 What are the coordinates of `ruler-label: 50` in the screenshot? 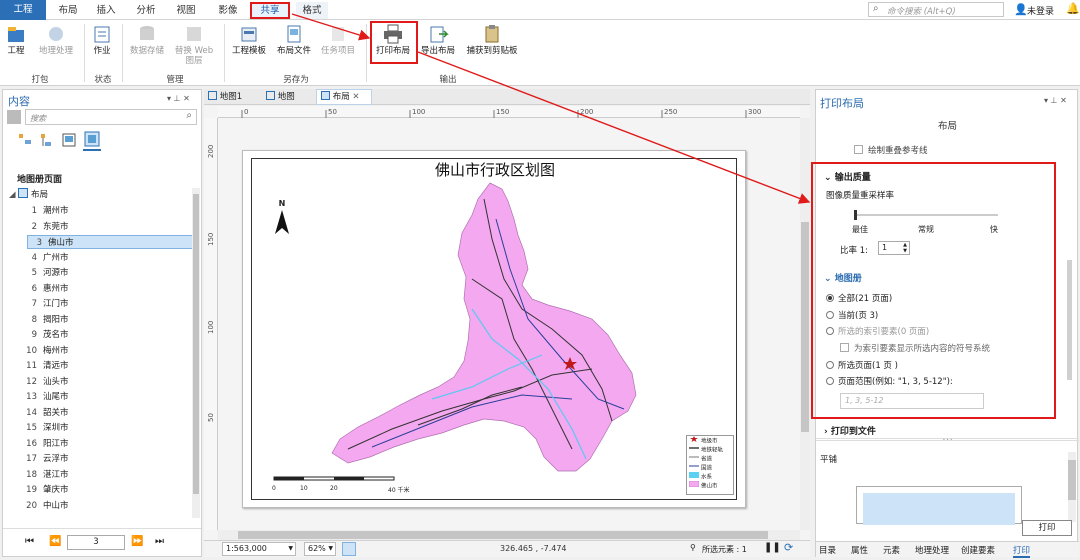 It's located at (211, 417).